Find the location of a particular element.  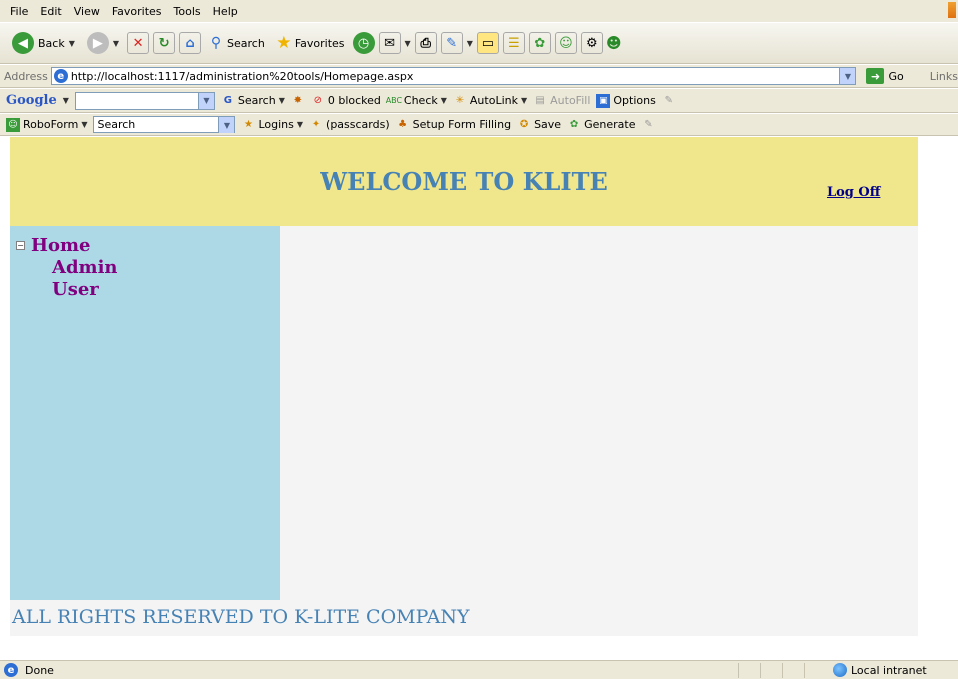

autofill-button: ▤ AutoFill is located at coordinates (561, 101).